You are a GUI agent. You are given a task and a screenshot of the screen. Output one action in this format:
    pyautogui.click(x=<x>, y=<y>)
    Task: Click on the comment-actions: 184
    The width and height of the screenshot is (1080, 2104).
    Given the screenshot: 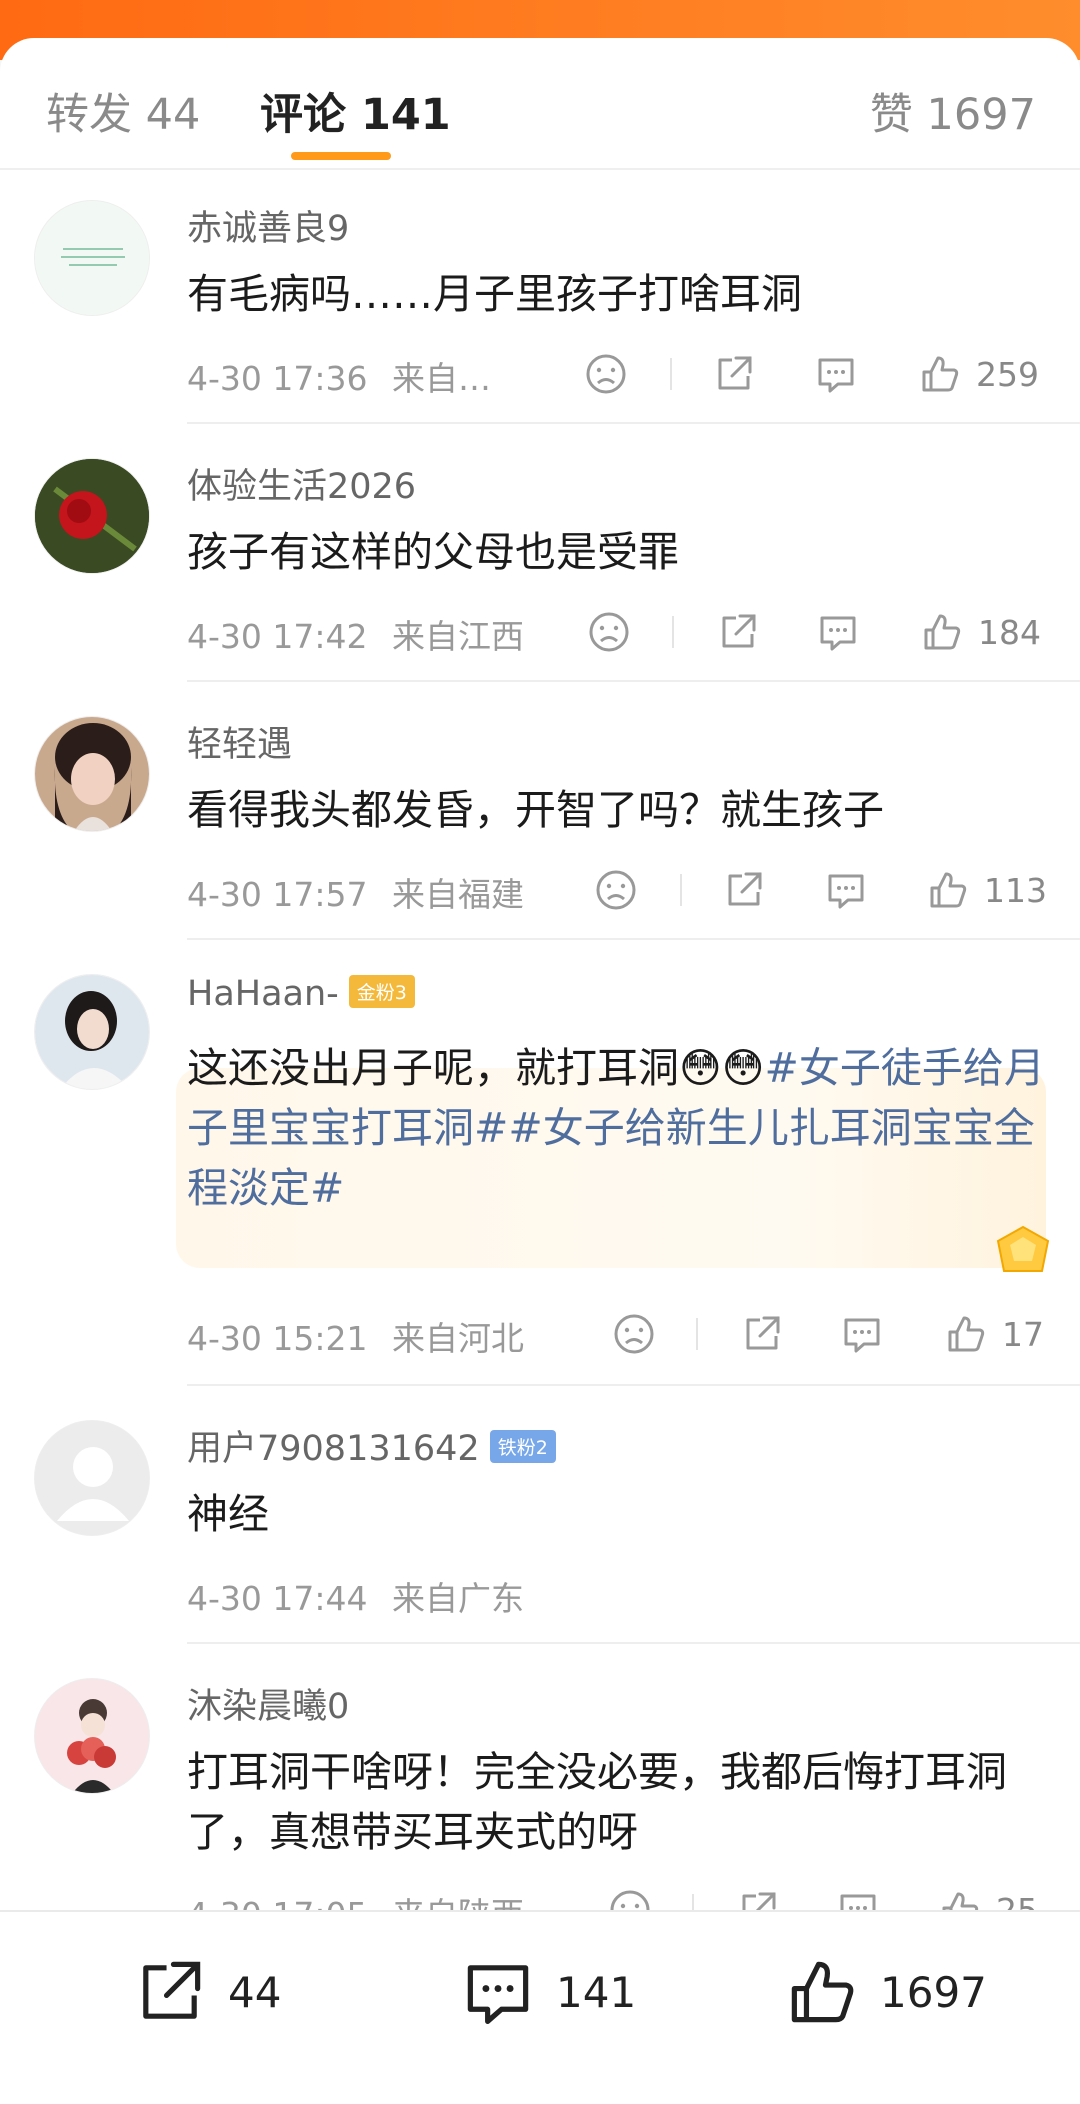 What is the action you would take?
    pyautogui.click(x=540, y=632)
    